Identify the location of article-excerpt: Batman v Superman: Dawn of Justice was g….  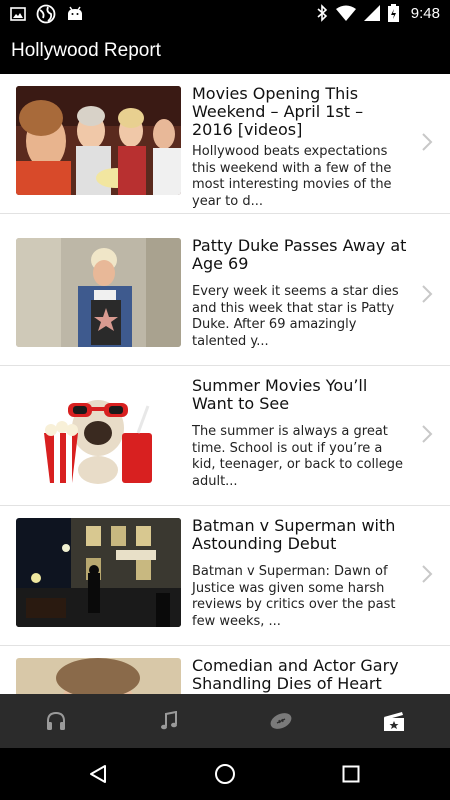
(294, 596).